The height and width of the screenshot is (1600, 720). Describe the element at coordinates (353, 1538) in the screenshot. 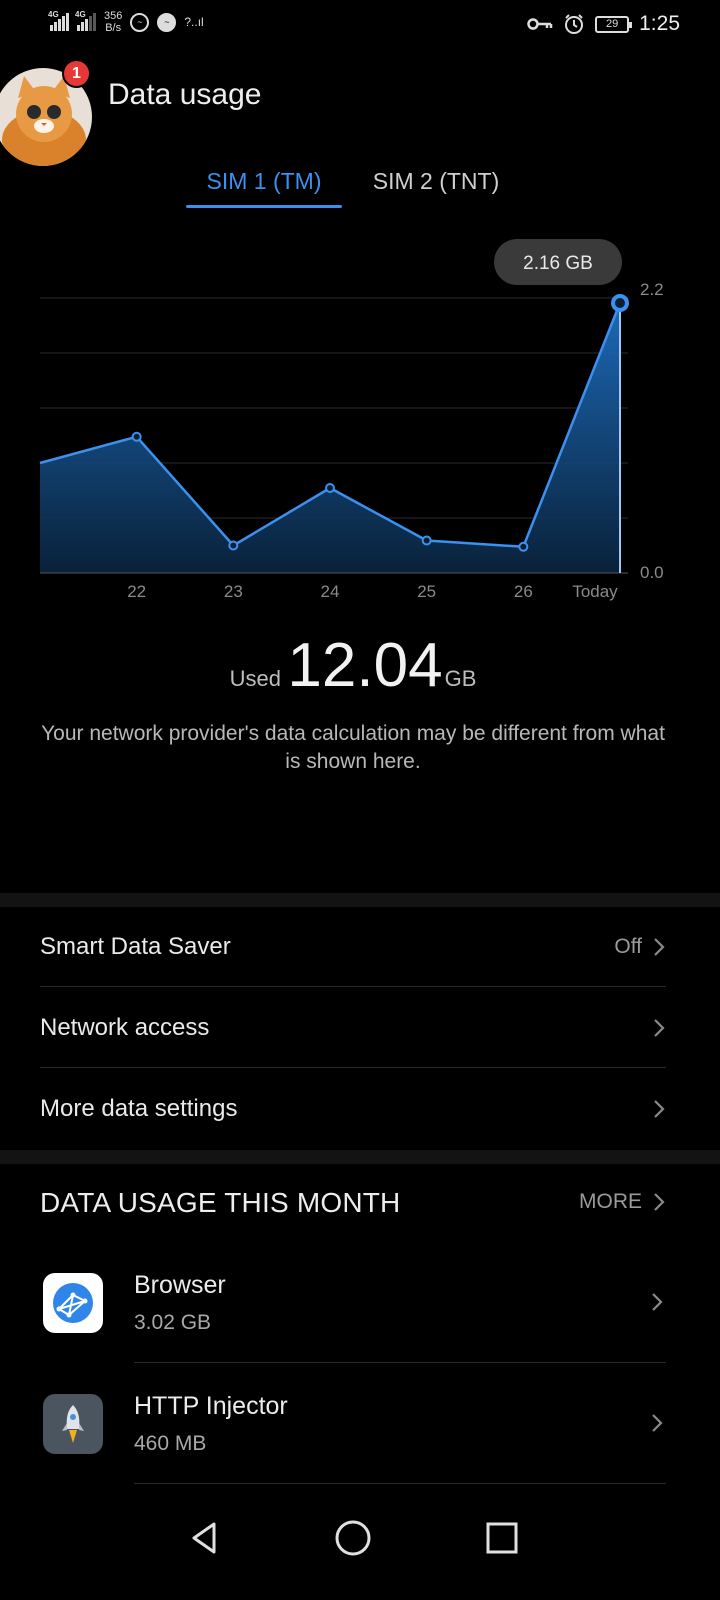

I see `home-icon` at that location.